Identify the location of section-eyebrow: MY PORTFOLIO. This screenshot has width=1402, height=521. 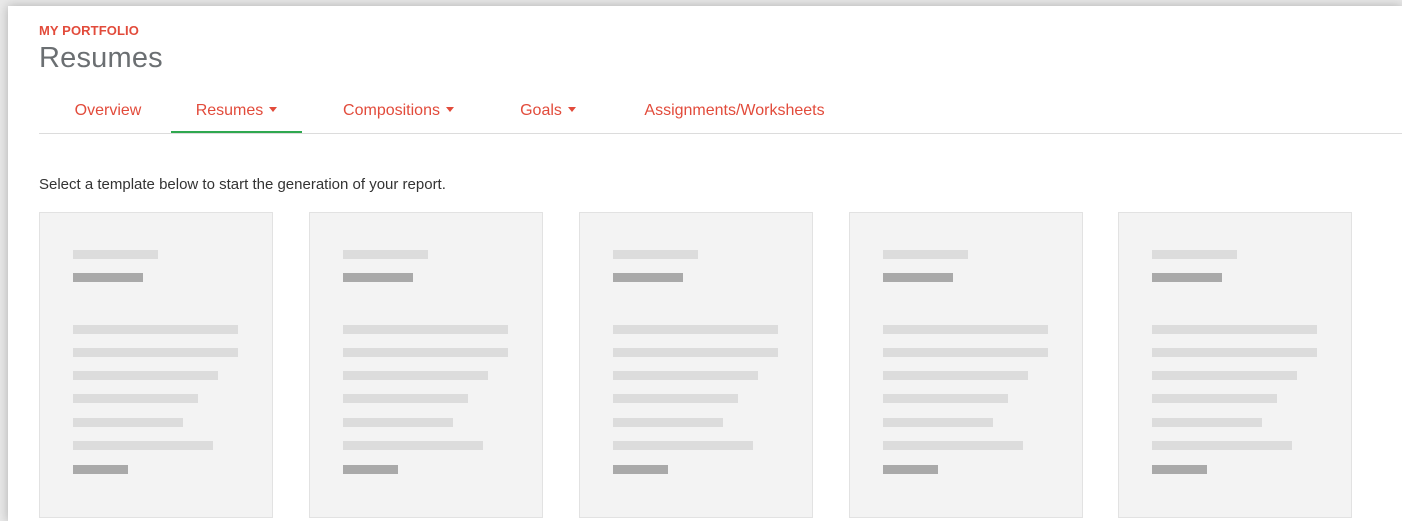
(89, 30).